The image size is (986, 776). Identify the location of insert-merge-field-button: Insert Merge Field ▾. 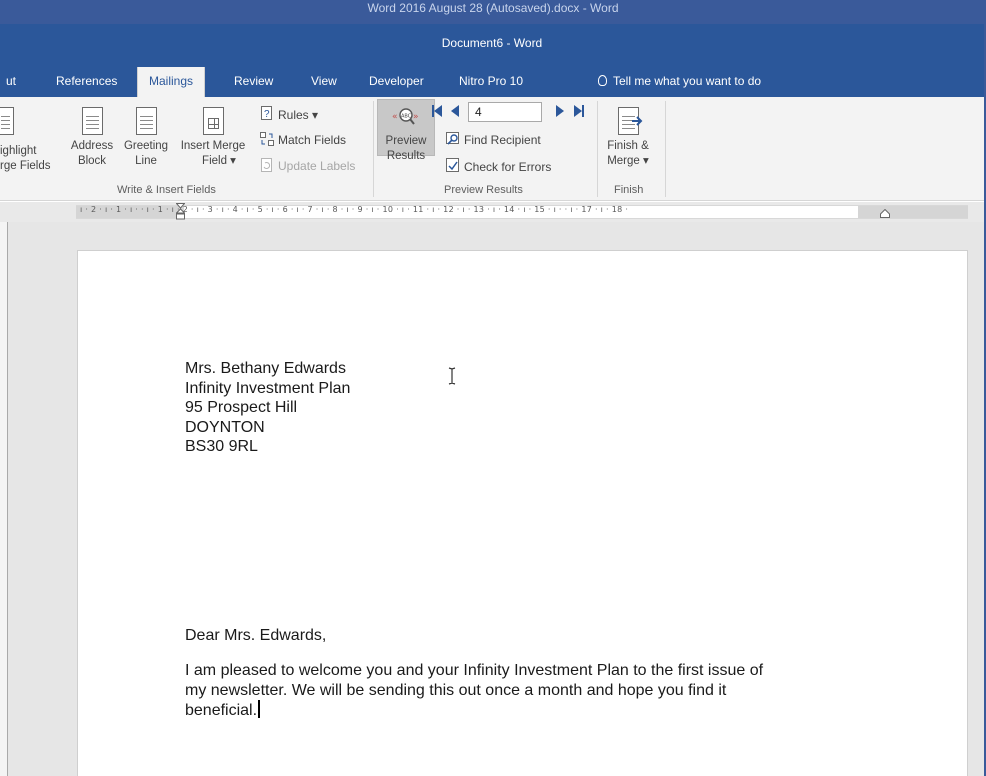
(213, 138).